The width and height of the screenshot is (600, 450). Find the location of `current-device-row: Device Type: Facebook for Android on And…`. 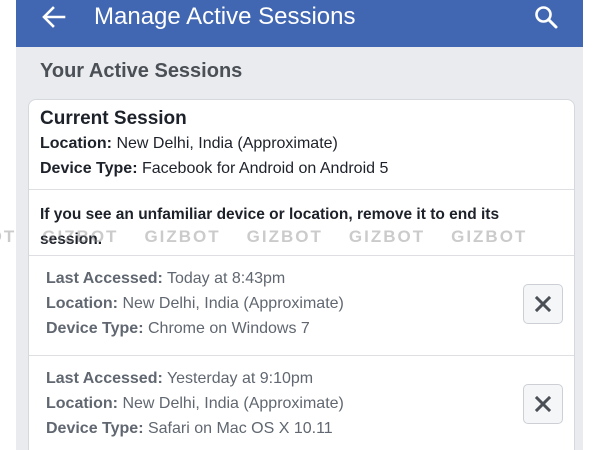

current-device-row: Device Type: Facebook for Android on And… is located at coordinates (214, 169).